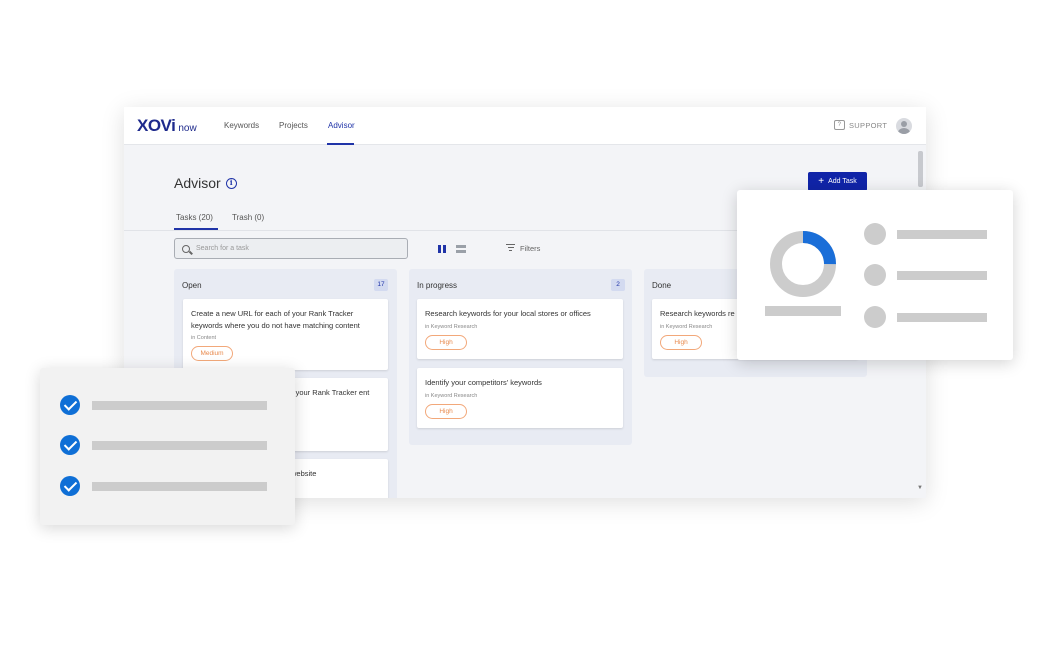 The image size is (1050, 650). What do you see at coordinates (248, 217) in the screenshot?
I see `tab-trash: Trash (0)` at bounding box center [248, 217].